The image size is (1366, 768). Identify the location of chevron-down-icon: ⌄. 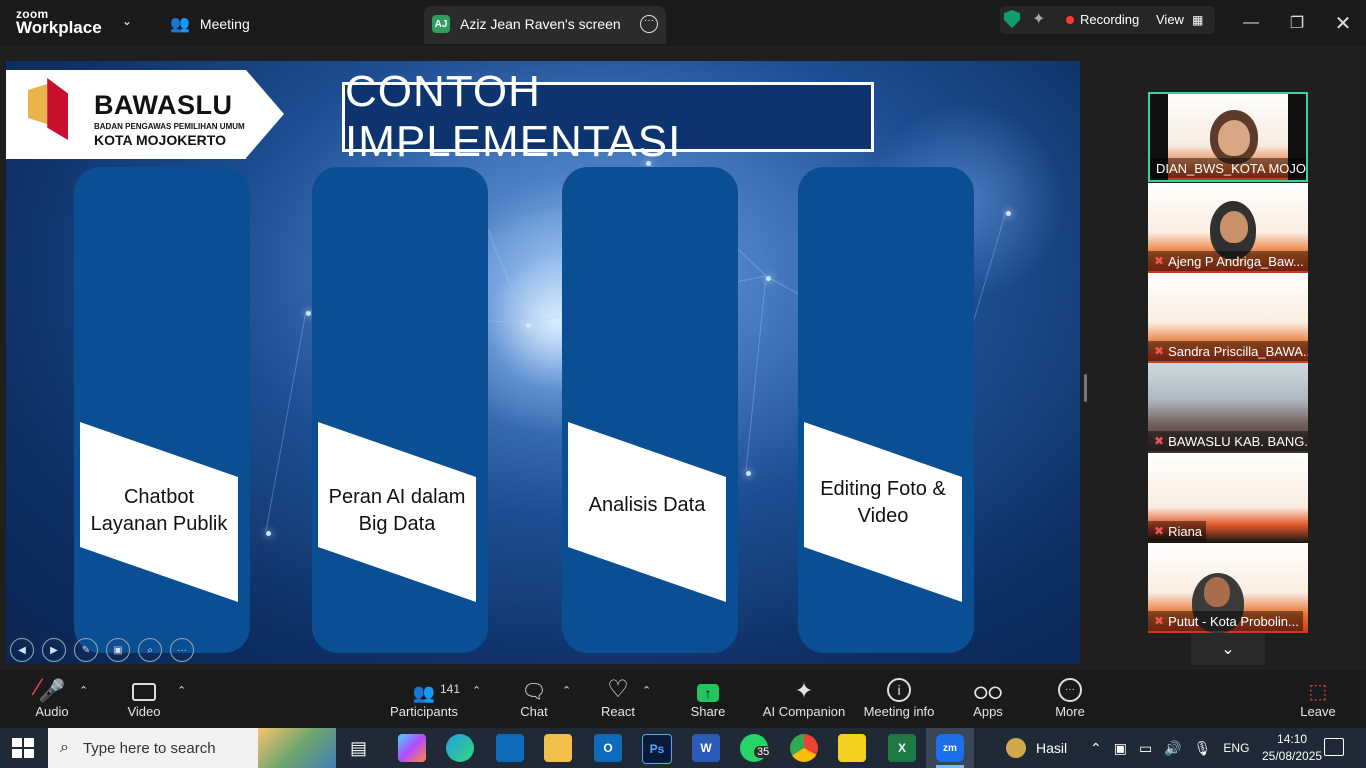
(127, 21).